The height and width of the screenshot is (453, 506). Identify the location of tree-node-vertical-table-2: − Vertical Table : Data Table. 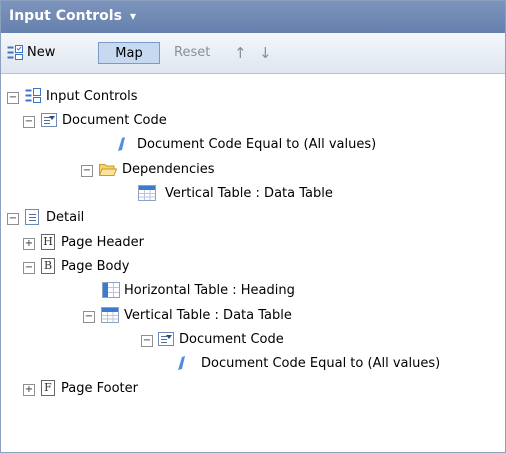
(253, 316).